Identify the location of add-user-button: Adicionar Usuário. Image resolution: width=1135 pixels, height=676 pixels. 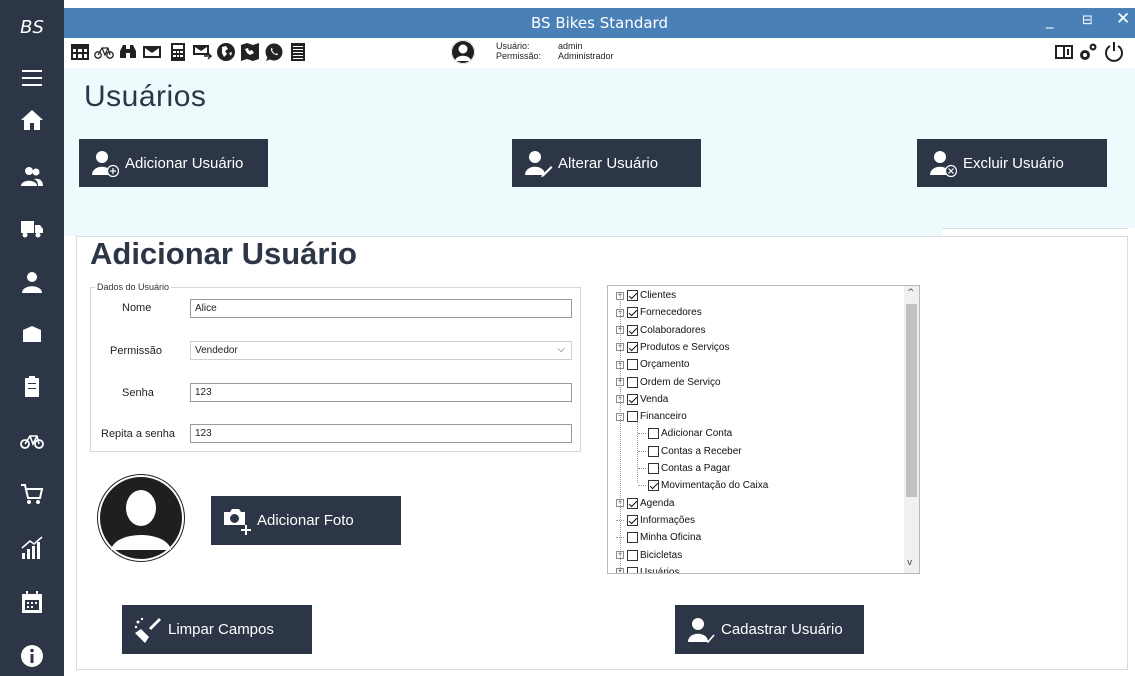
(173, 163).